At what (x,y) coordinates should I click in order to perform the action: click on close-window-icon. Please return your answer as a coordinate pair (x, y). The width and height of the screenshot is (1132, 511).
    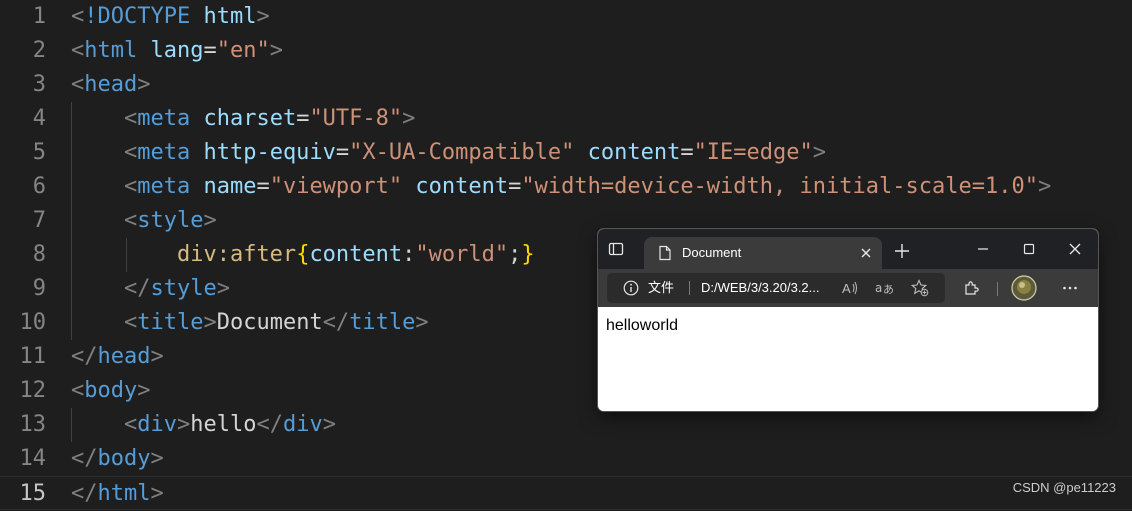
    Looking at the image, I should click on (1075, 249).